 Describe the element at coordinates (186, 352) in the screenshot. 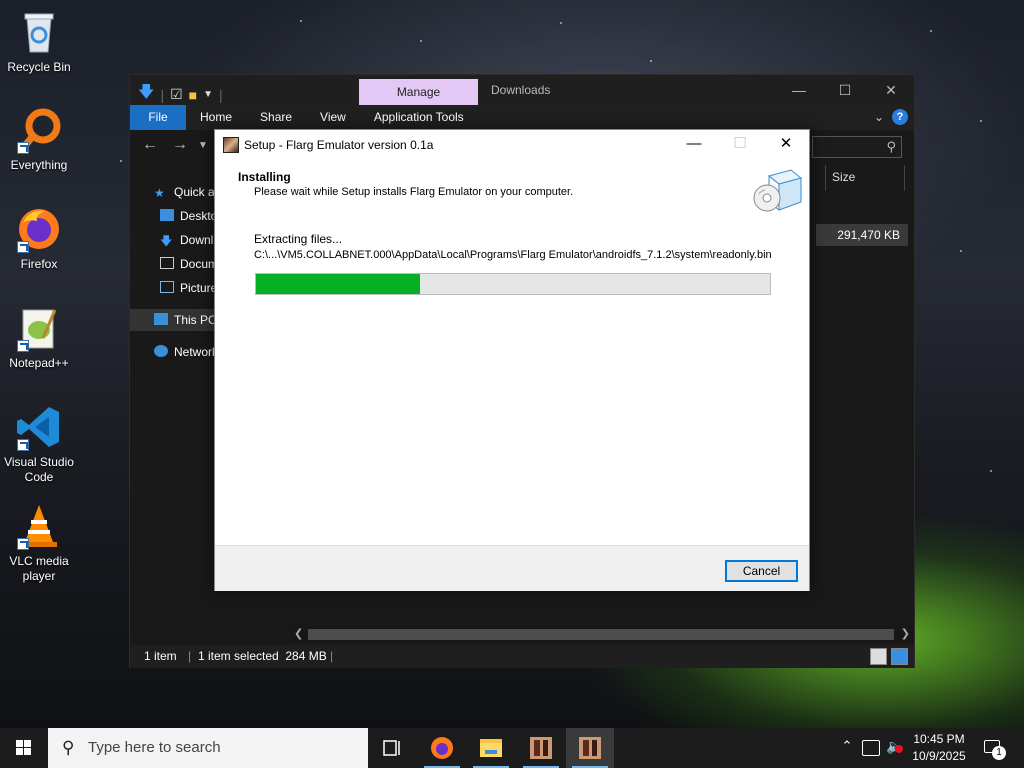

I see `nav-item-network: Network` at that location.